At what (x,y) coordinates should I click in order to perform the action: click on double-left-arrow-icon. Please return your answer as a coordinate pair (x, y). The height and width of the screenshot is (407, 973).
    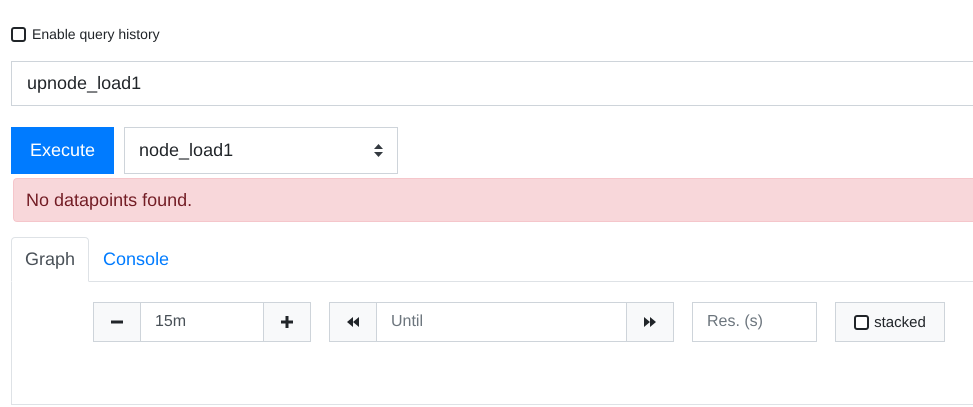
    Looking at the image, I should click on (353, 322).